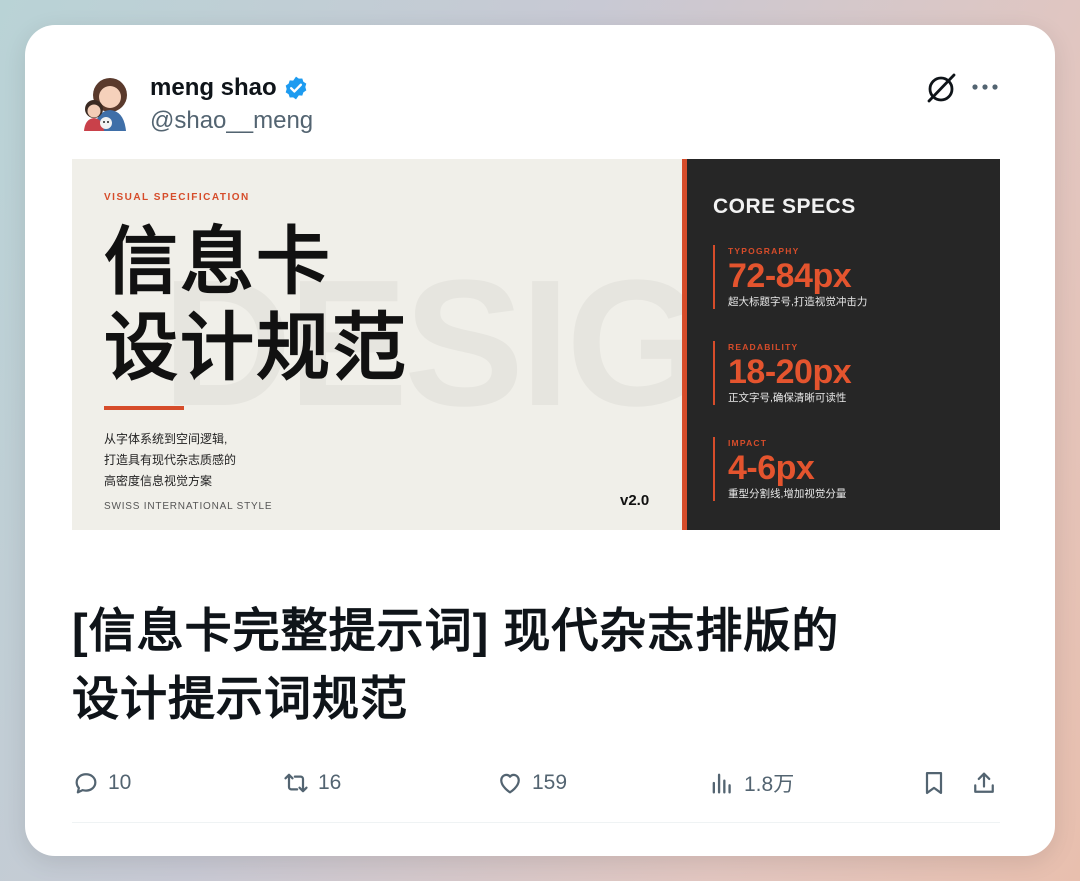 Image resolution: width=1080 pixels, height=881 pixels. What do you see at coordinates (101, 783) in the screenshot?
I see `reply-button: 10` at bounding box center [101, 783].